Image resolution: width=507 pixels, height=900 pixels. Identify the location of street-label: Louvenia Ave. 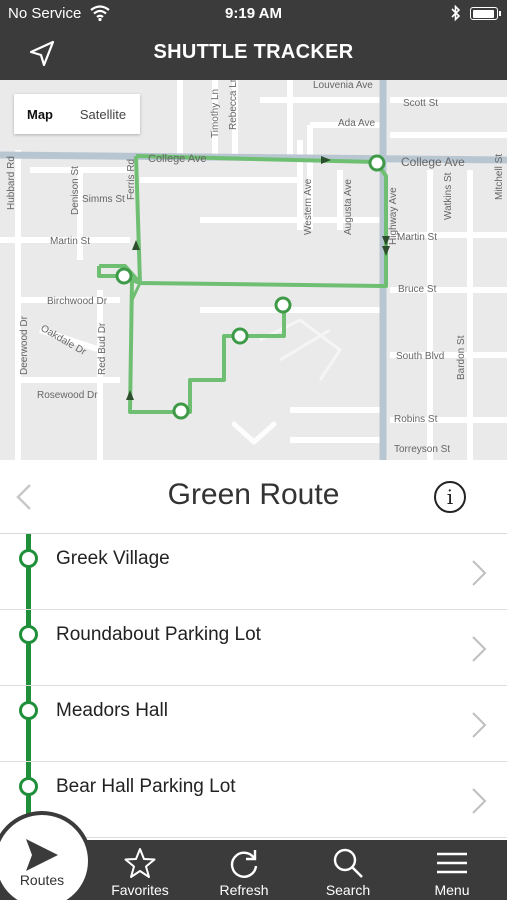
(343, 85).